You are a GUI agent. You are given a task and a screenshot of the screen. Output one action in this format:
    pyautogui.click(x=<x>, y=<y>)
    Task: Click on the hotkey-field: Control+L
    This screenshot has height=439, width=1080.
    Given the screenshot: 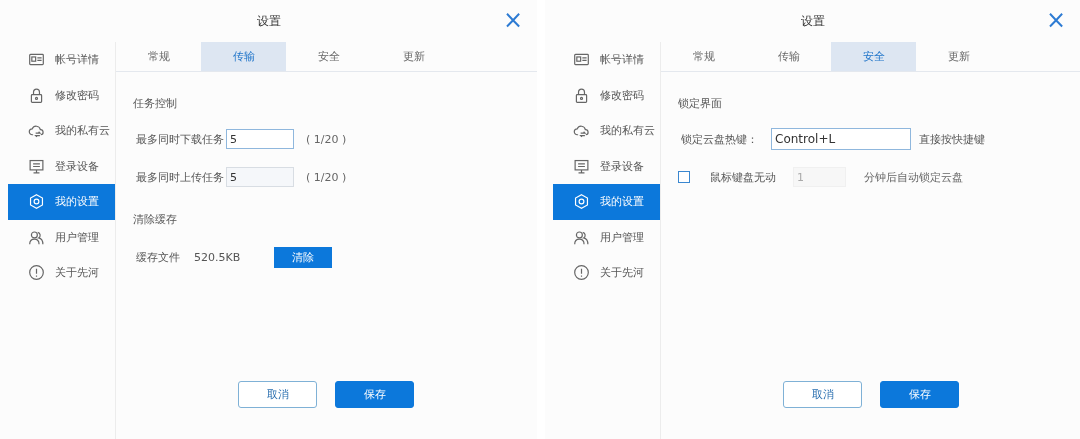 What is the action you would take?
    pyautogui.click(x=841, y=139)
    